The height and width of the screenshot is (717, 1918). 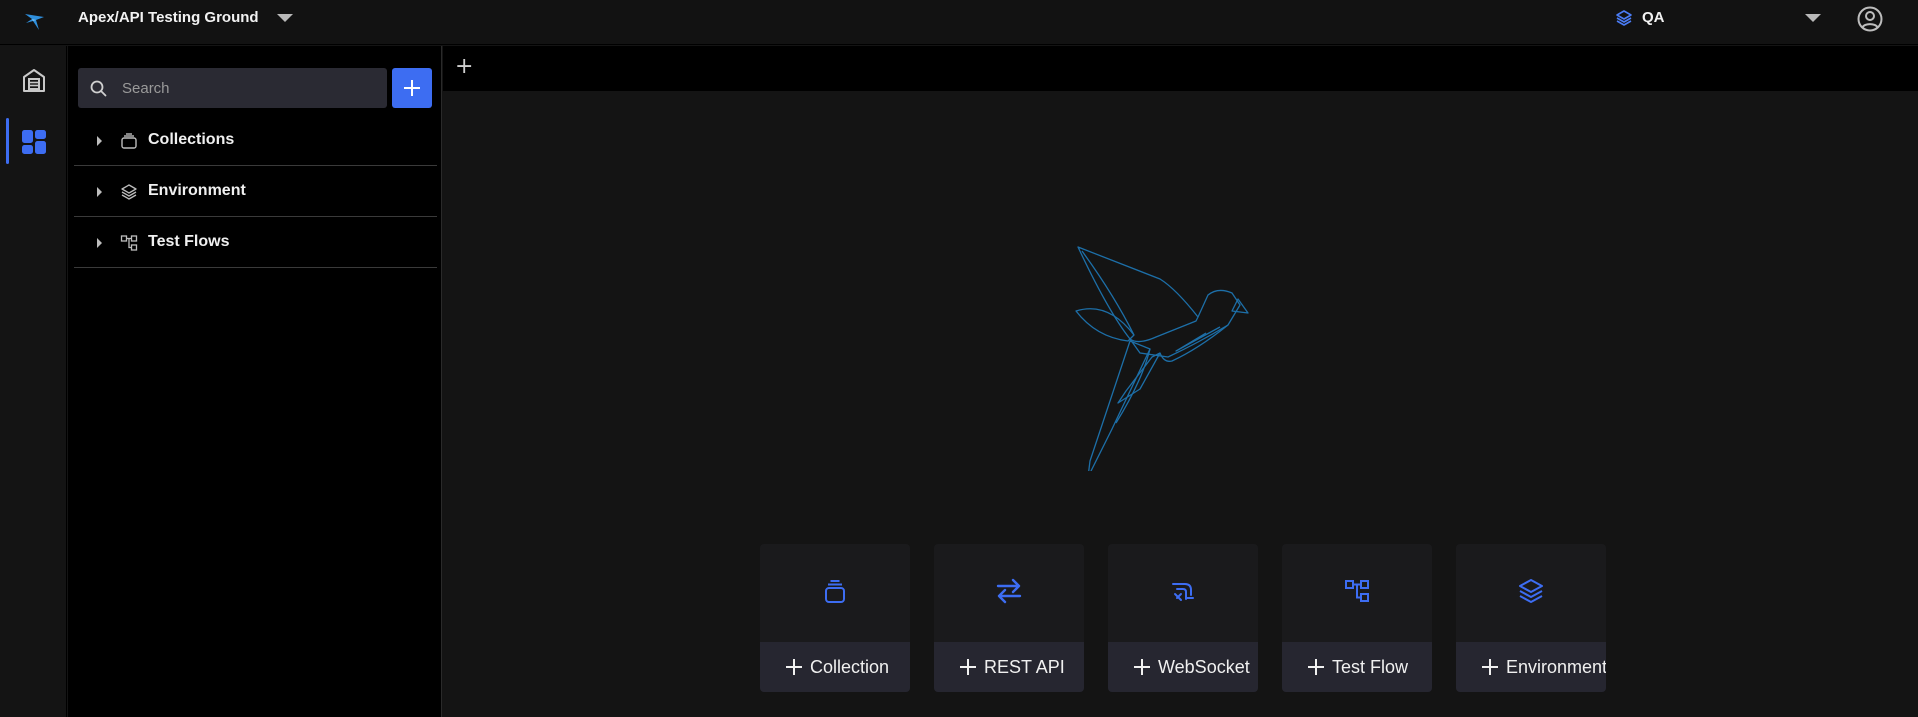 I want to click on home-icon, so click(x=34, y=80).